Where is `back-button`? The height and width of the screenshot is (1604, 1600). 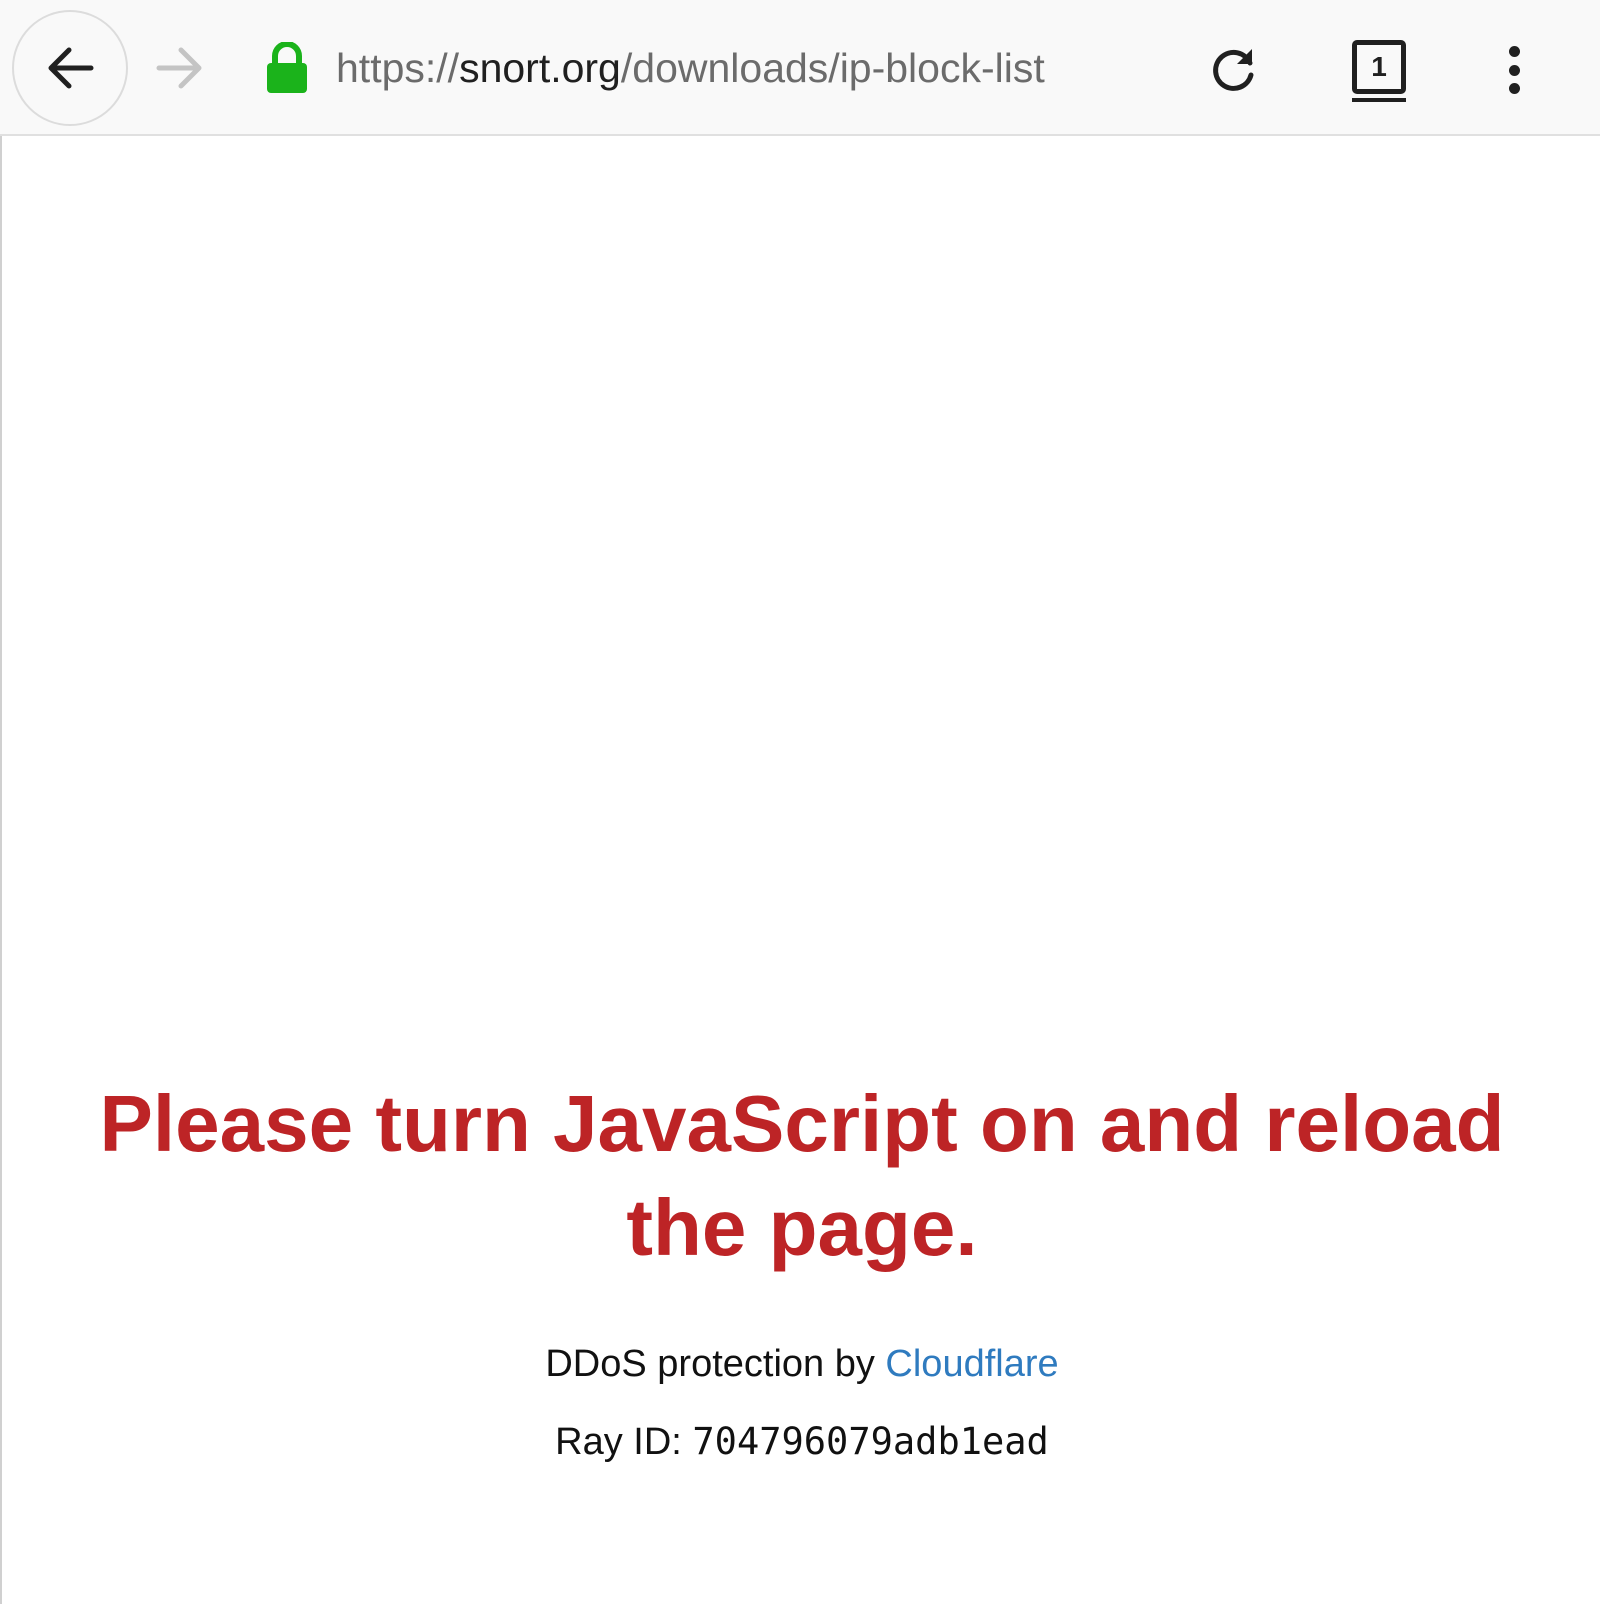
back-button is located at coordinates (70, 68).